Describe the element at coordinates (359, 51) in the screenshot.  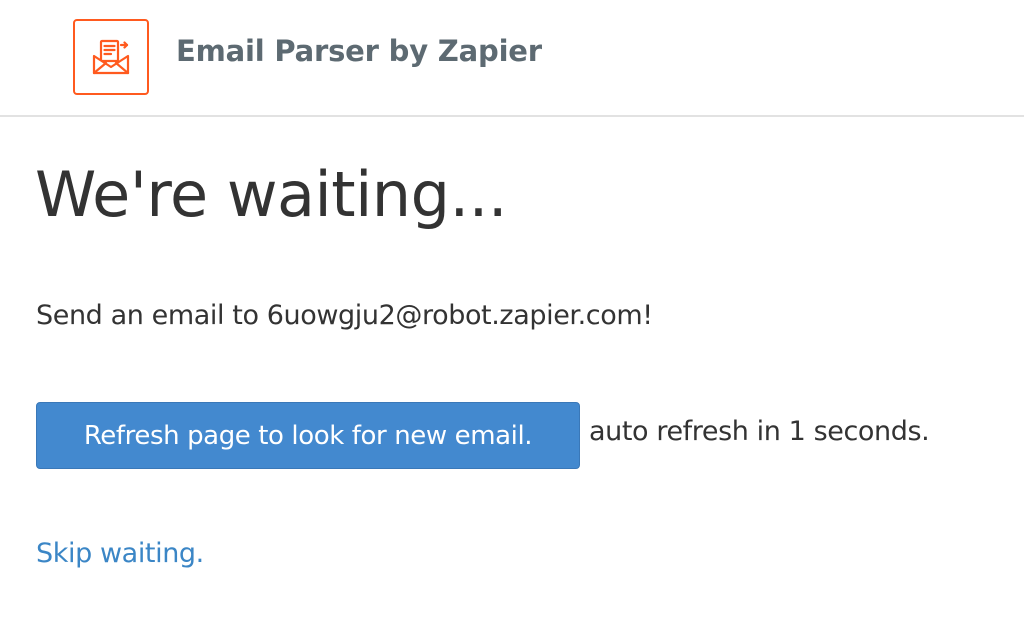
I see `app-title: Email Parser by Zapier` at that location.